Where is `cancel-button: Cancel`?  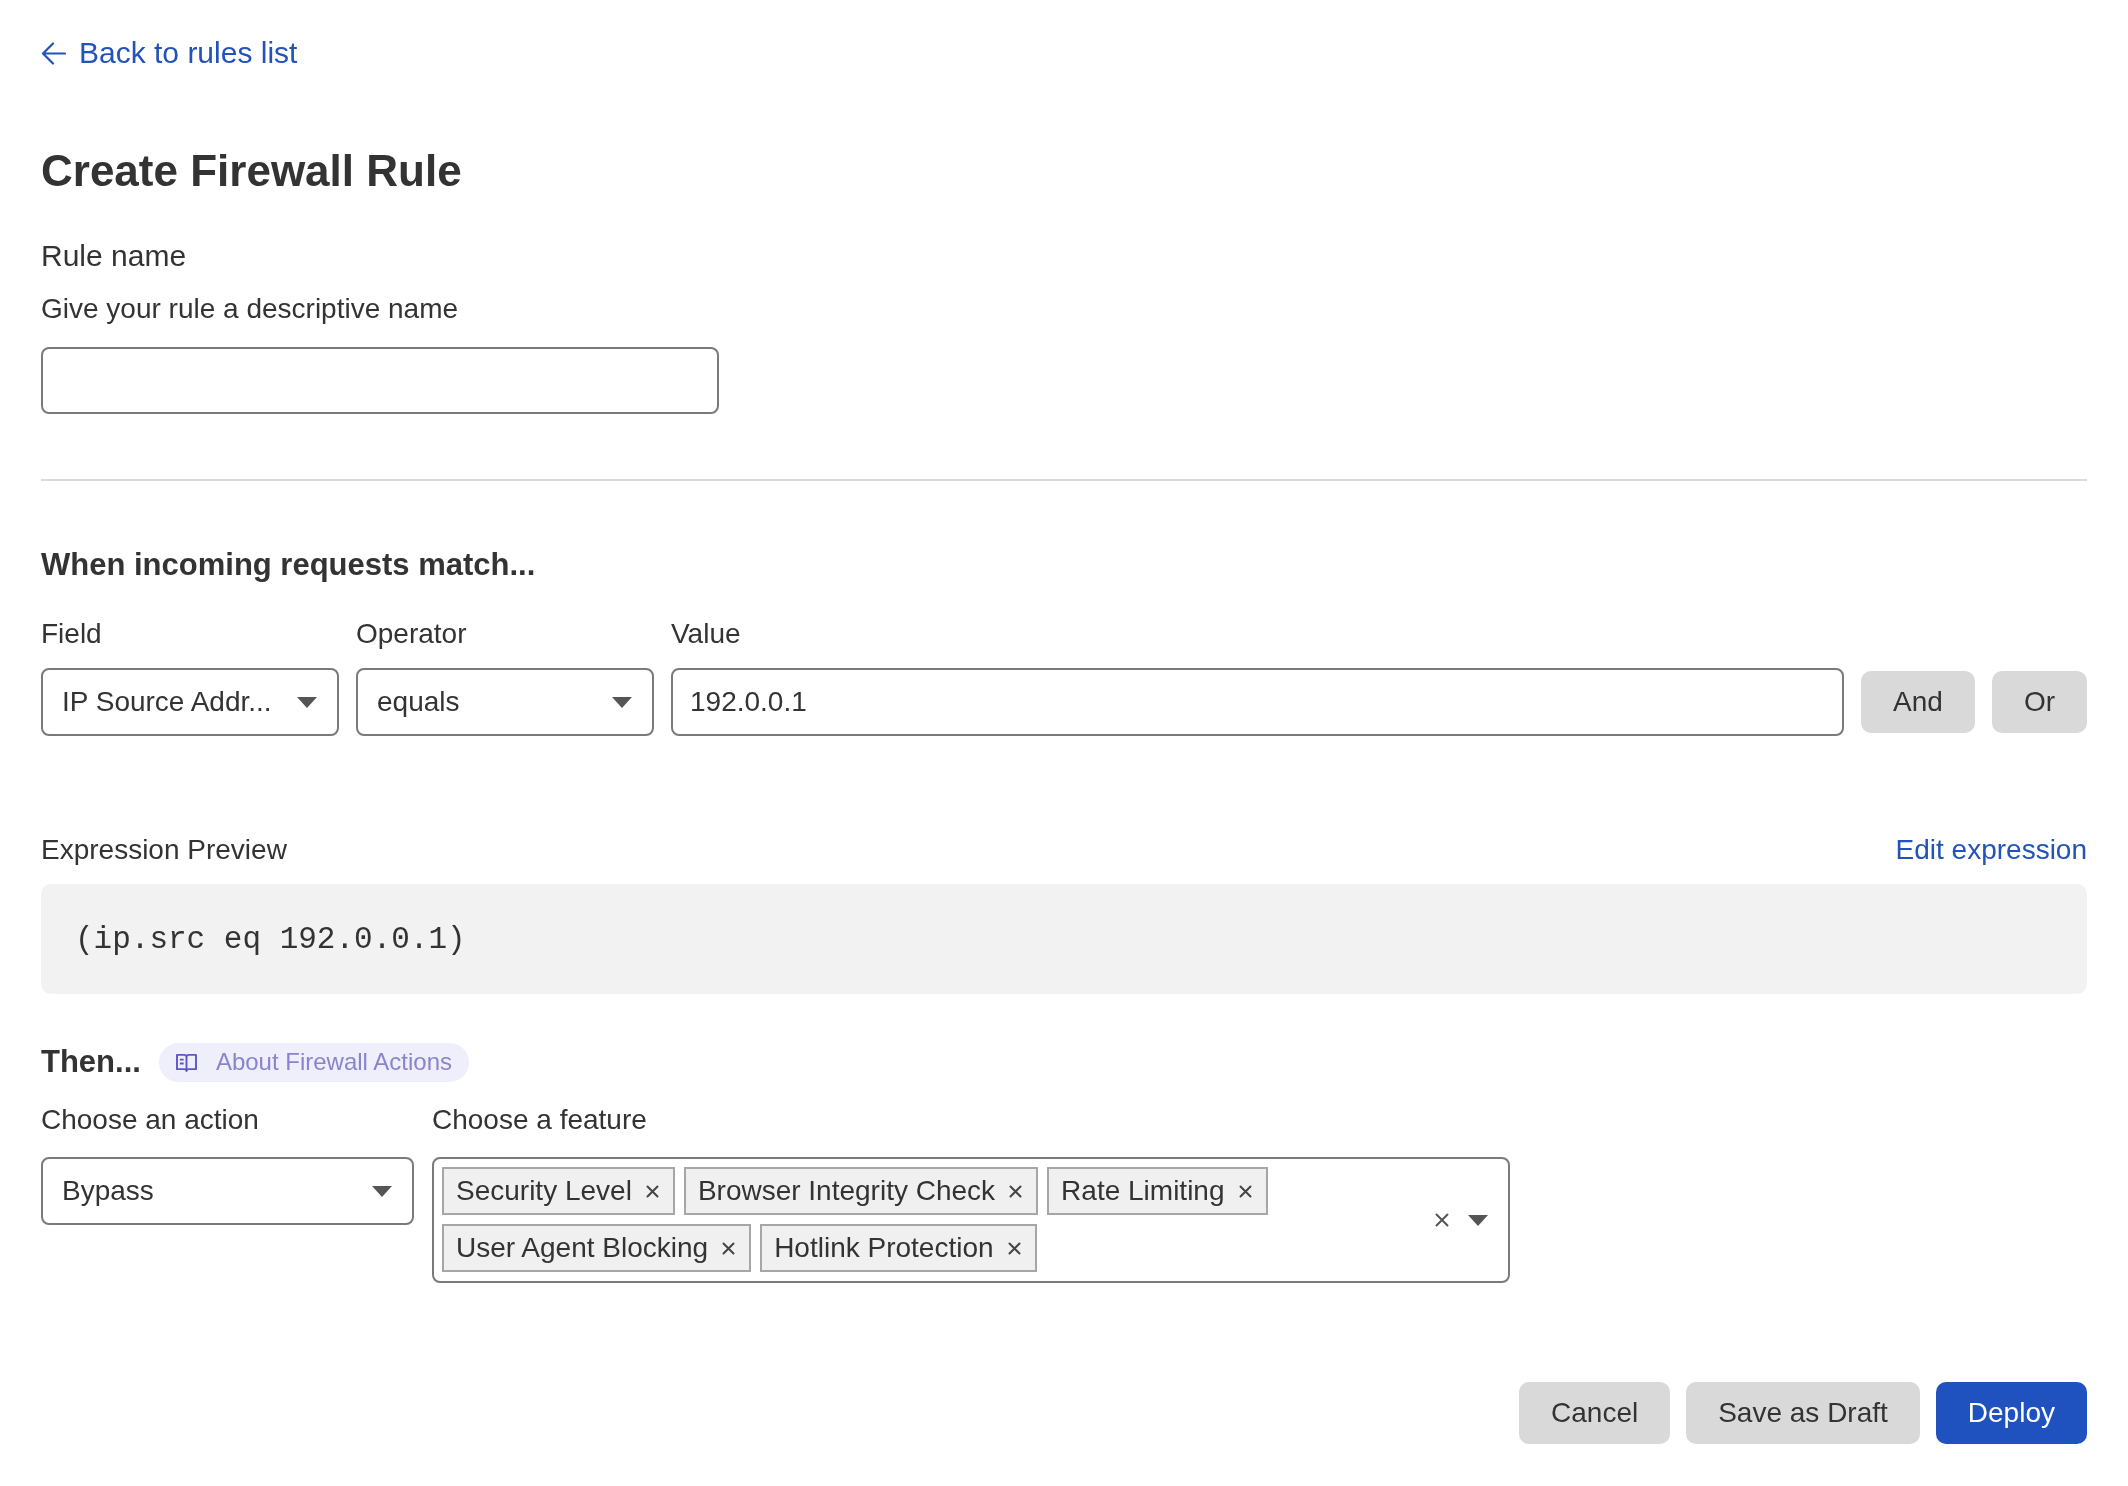 cancel-button: Cancel is located at coordinates (1595, 1413).